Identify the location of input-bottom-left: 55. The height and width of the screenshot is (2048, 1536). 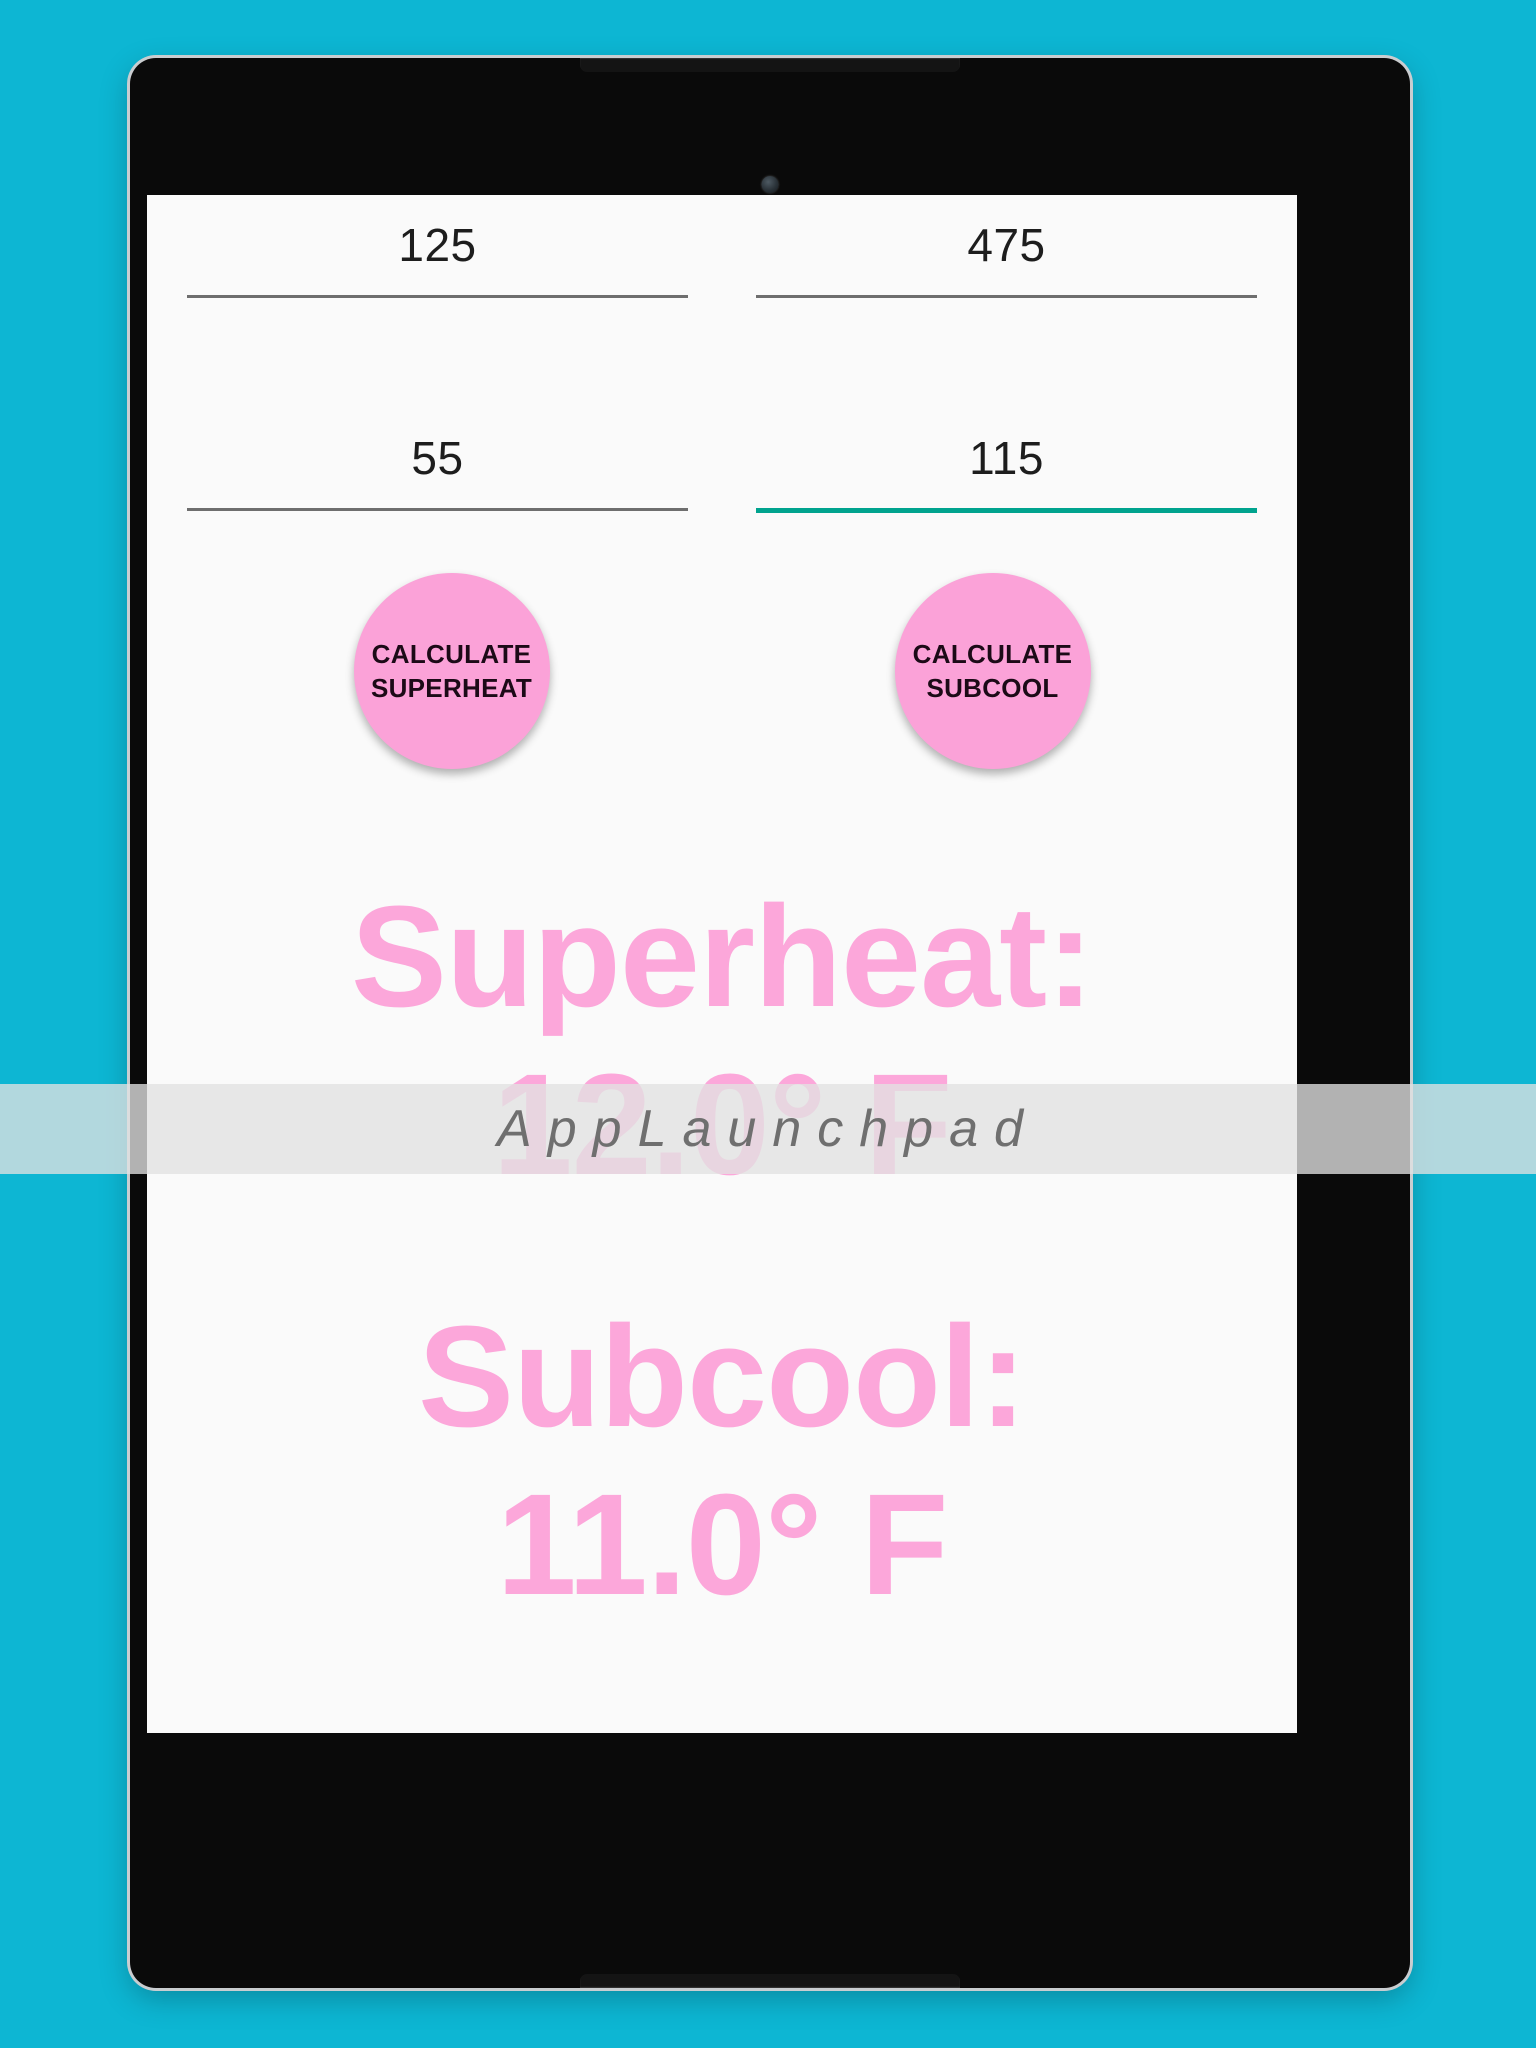
(437, 468).